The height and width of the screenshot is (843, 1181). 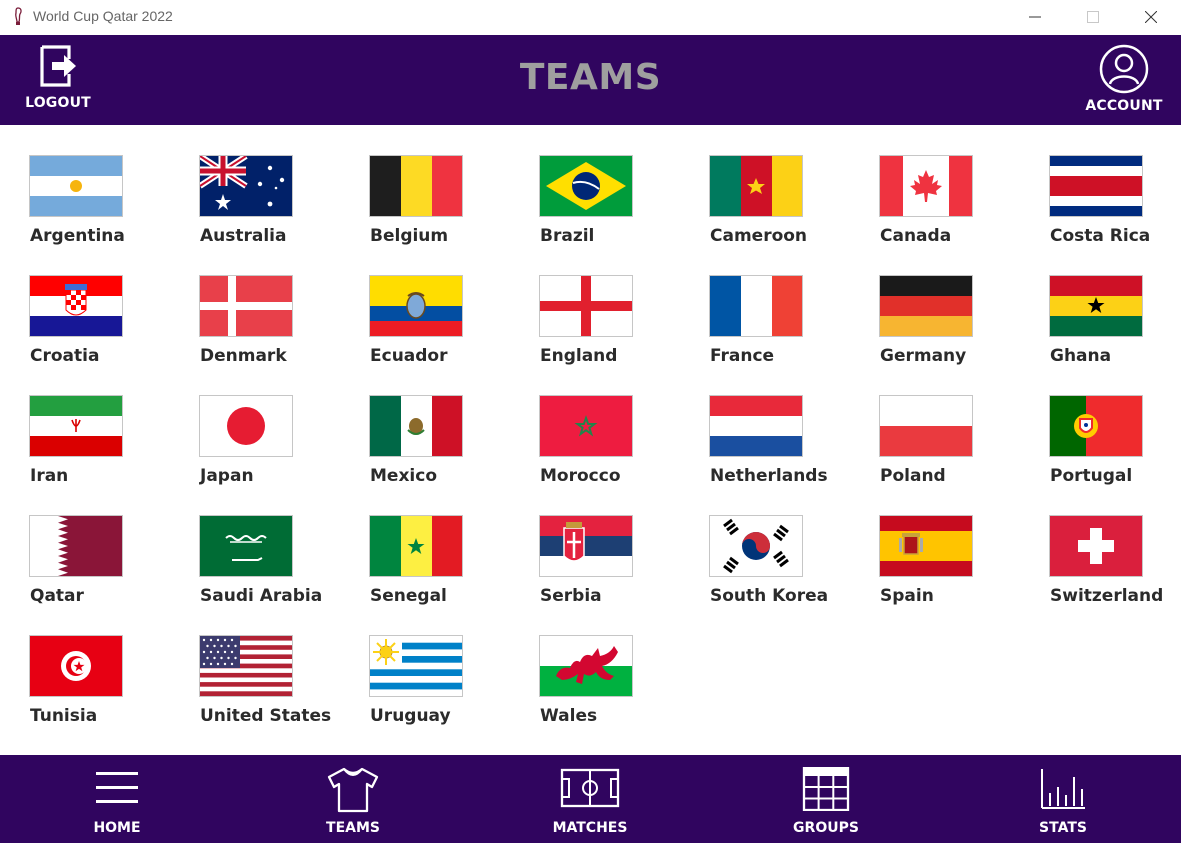 I want to click on close-button, so click(x=1151, y=16).